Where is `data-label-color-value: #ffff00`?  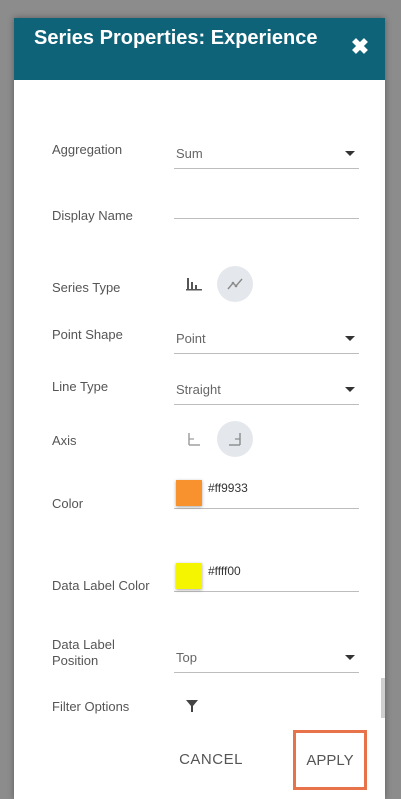 data-label-color-value: #ffff00 is located at coordinates (224, 571).